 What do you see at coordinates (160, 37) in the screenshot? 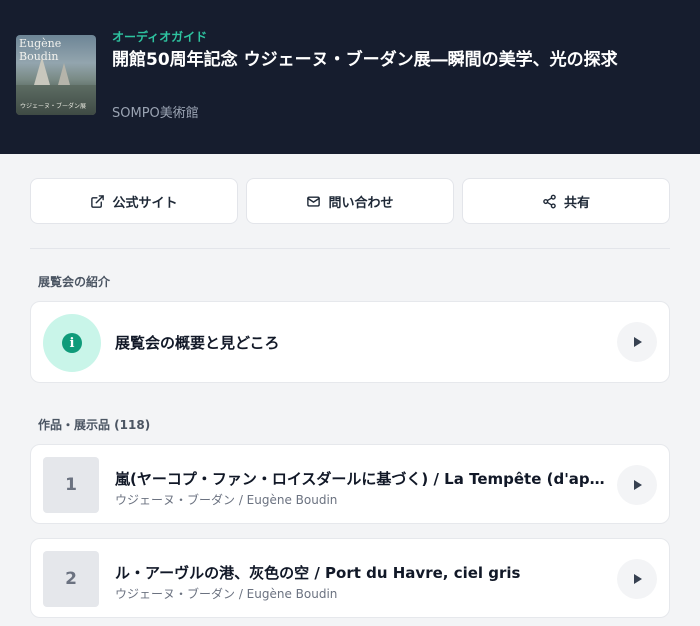
I see `audio-guide-label: オーディオガイド` at bounding box center [160, 37].